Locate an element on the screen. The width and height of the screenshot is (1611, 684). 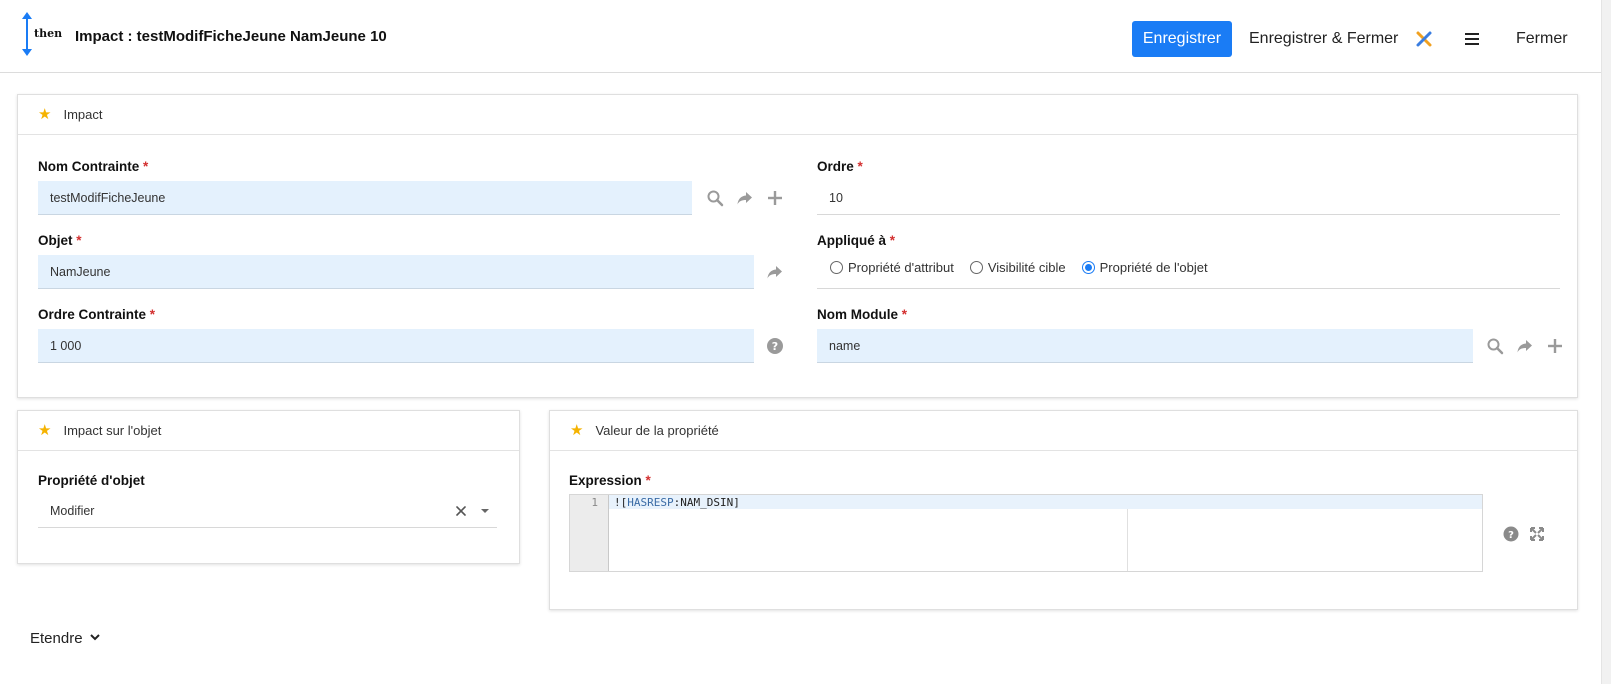
nom-contrainte-field: testModifFicheJeune is located at coordinates (365, 198).